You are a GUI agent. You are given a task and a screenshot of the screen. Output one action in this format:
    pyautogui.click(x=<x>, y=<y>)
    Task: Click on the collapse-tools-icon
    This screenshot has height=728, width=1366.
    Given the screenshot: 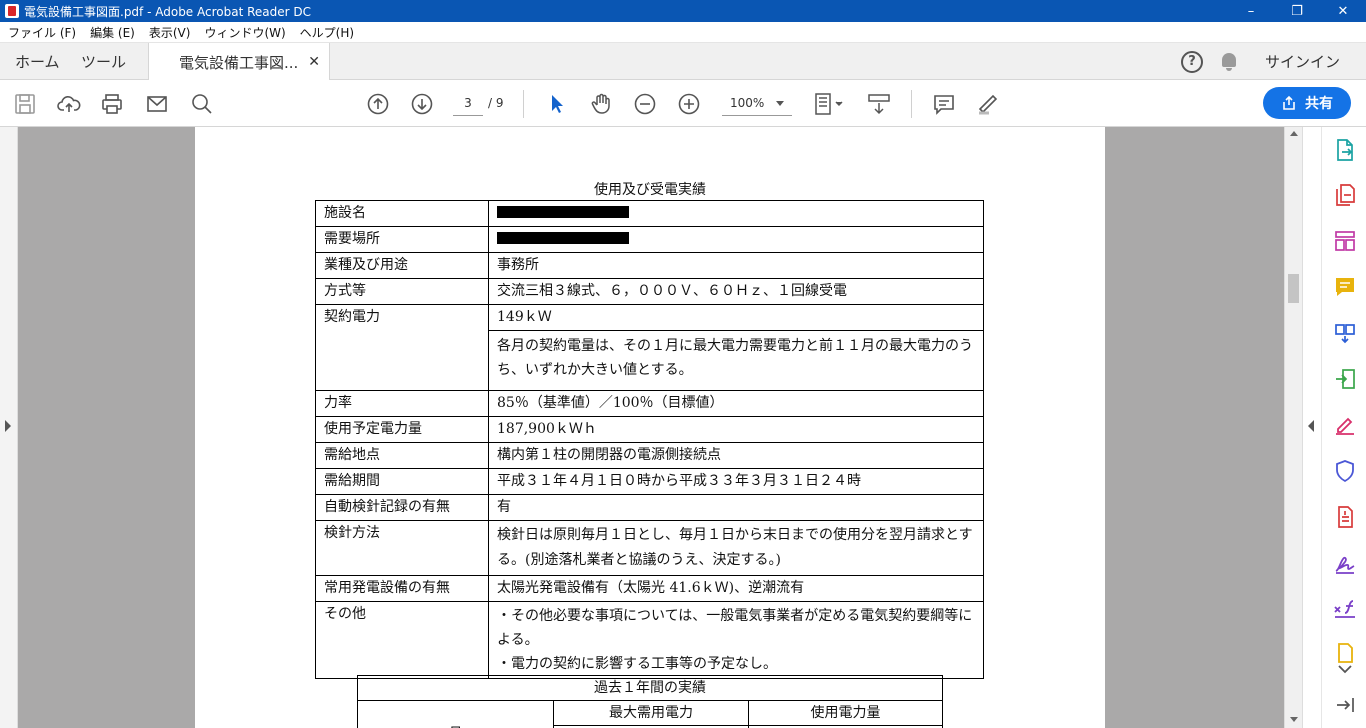 What is the action you would take?
    pyautogui.click(x=1345, y=705)
    